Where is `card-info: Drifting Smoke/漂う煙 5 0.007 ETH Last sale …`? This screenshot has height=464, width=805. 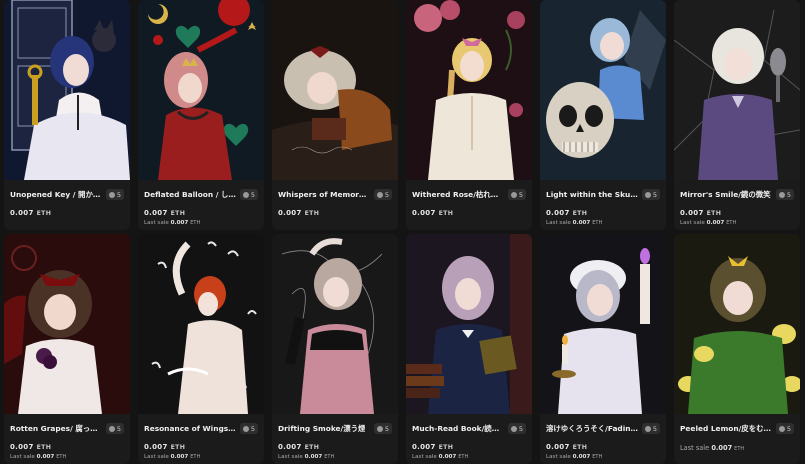
card-info: Drifting Smoke/漂う煙 5 0.007 ETH Last sale … is located at coordinates (335, 439).